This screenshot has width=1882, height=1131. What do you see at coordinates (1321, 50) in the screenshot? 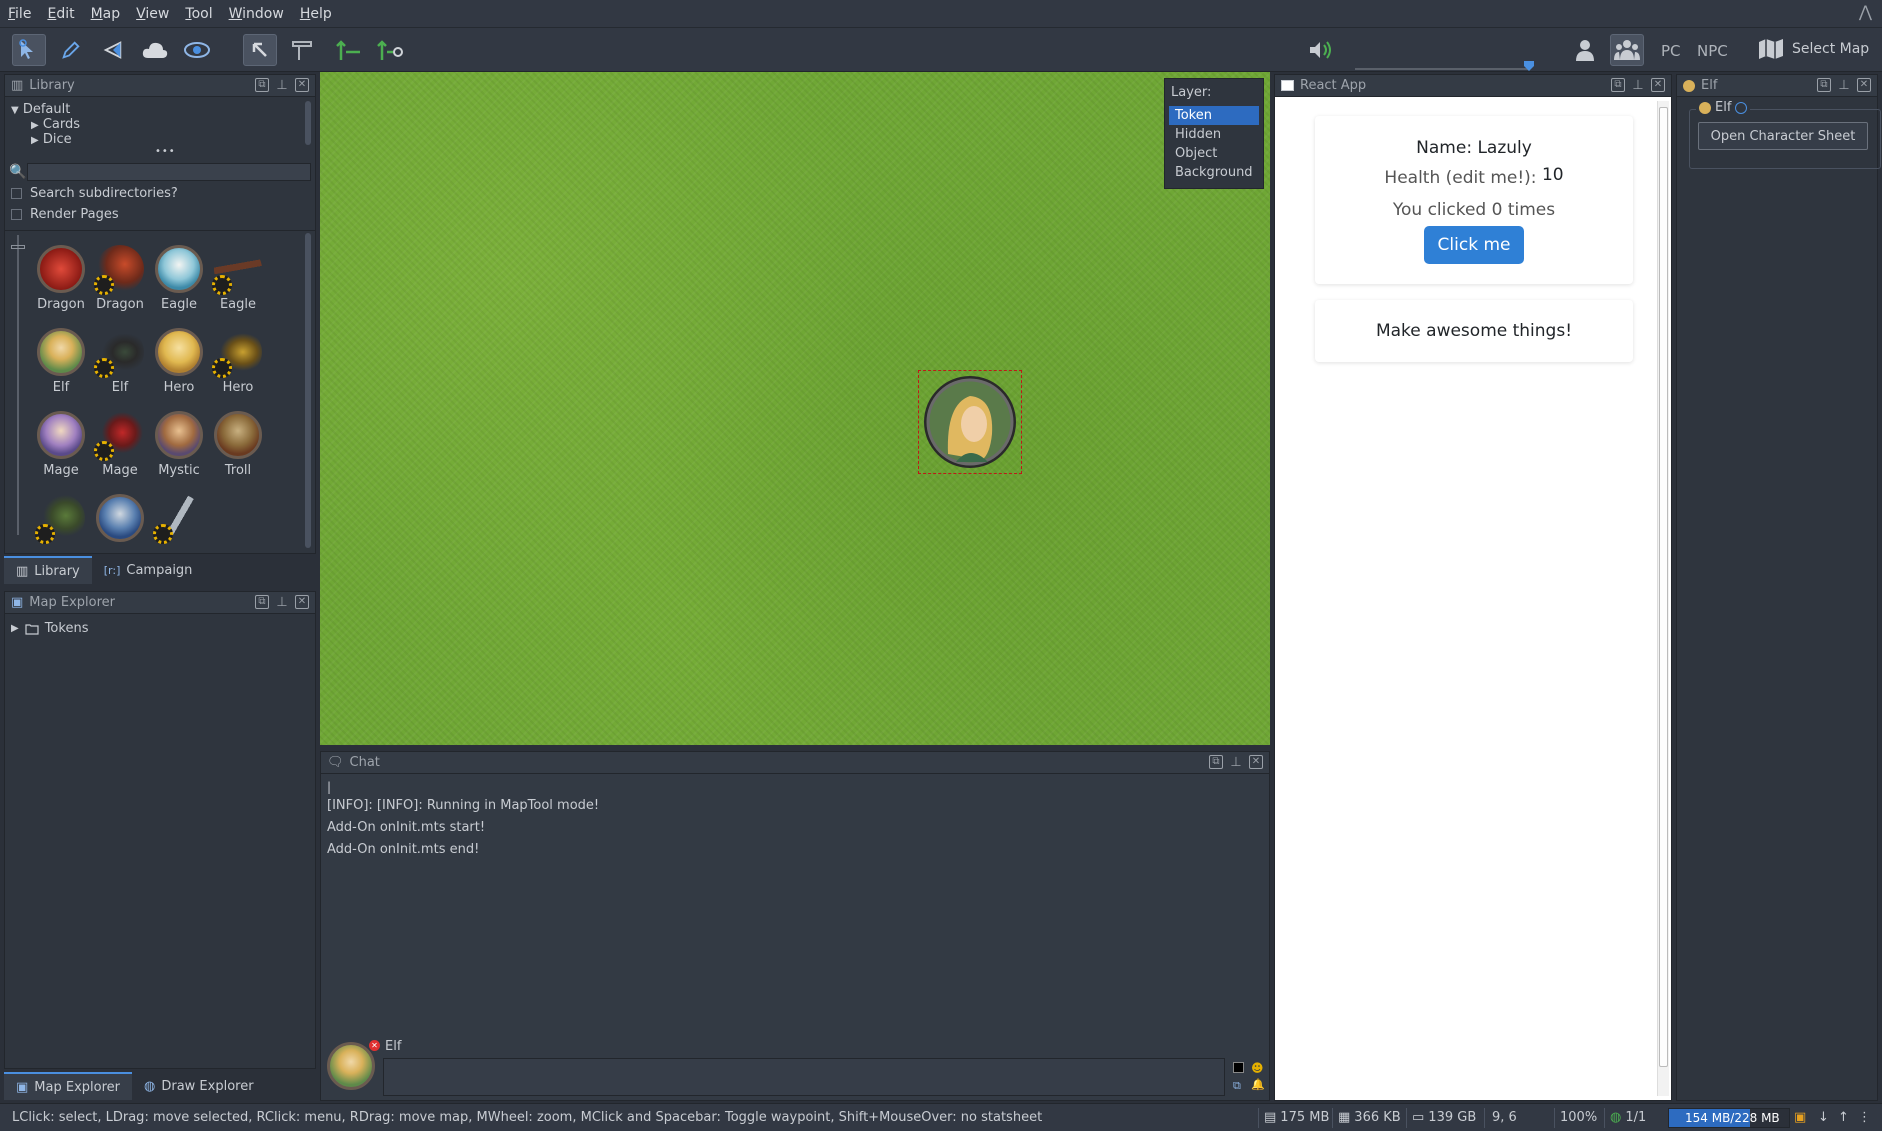
I see `volume-icon` at bounding box center [1321, 50].